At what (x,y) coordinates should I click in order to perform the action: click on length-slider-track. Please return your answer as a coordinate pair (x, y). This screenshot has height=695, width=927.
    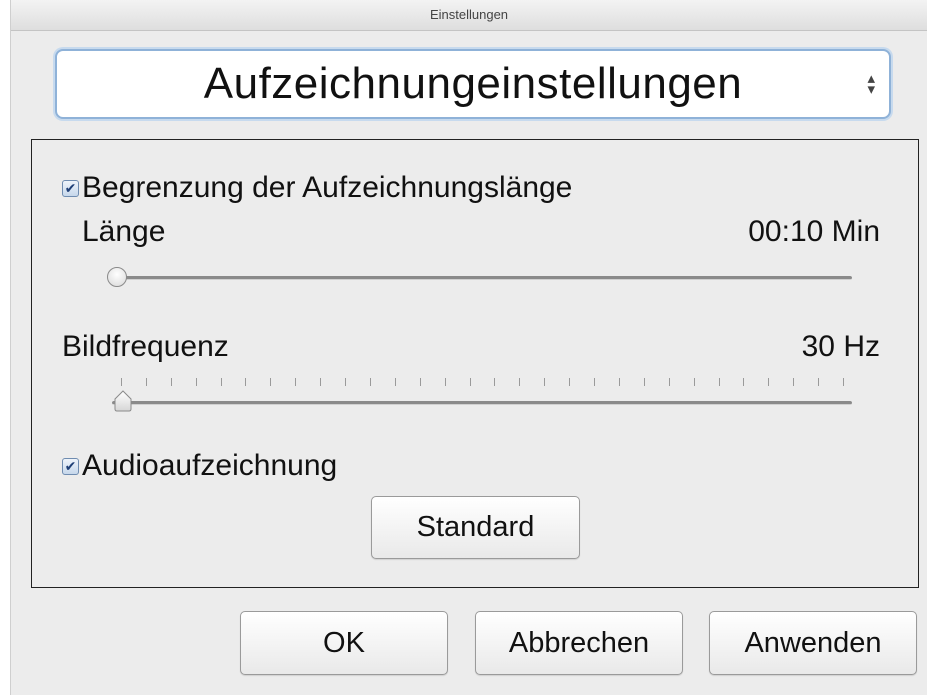
    Looking at the image, I should click on (482, 278).